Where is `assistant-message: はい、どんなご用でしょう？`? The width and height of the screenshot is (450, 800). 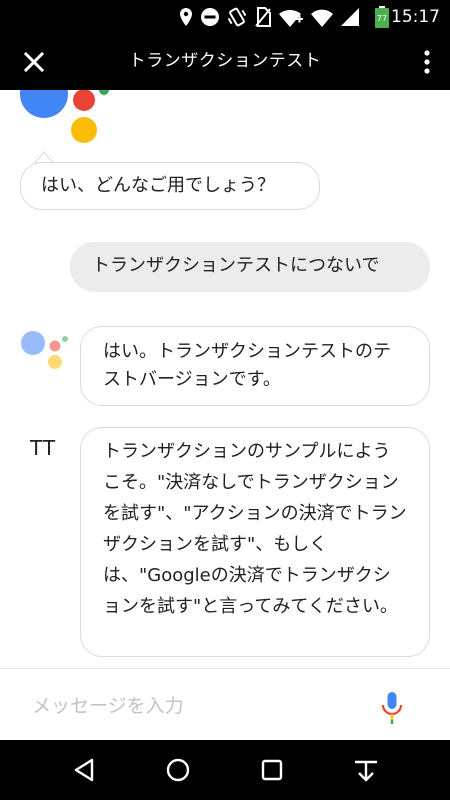
assistant-message: はい、どんなご用でしょう？ is located at coordinates (170, 186).